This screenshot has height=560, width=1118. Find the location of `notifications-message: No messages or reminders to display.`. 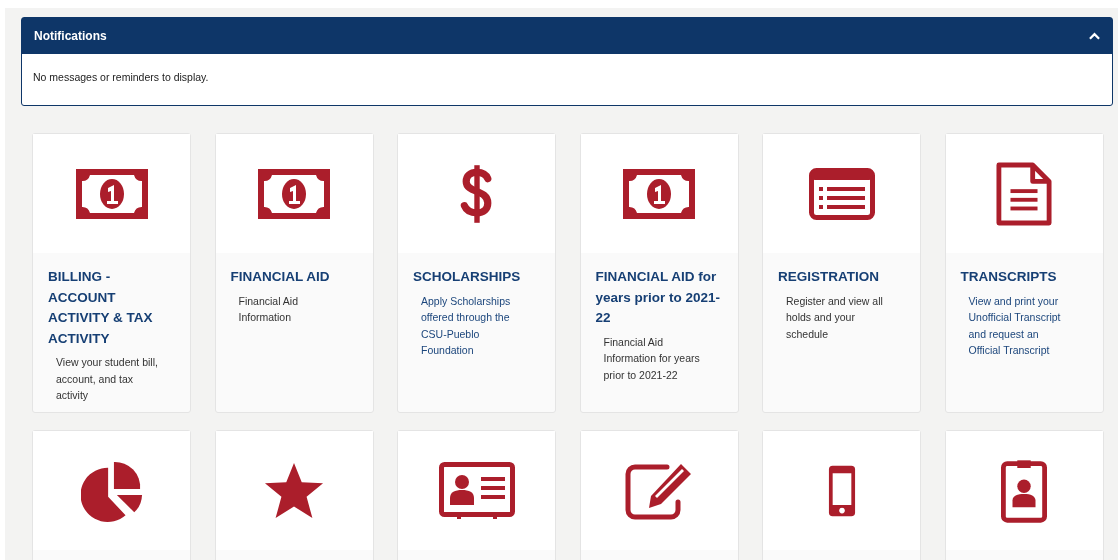

notifications-message: No messages or reminders to display. is located at coordinates (121, 77).